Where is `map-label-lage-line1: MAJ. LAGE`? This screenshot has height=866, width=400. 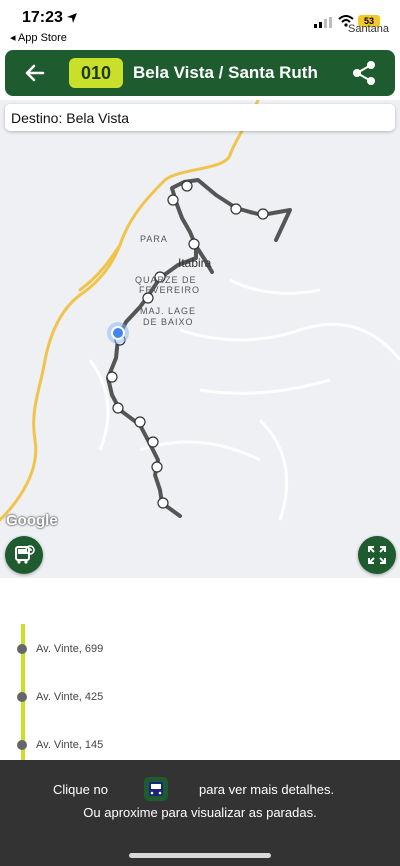
map-label-lage-line1: MAJ. LAGE is located at coordinates (168, 311).